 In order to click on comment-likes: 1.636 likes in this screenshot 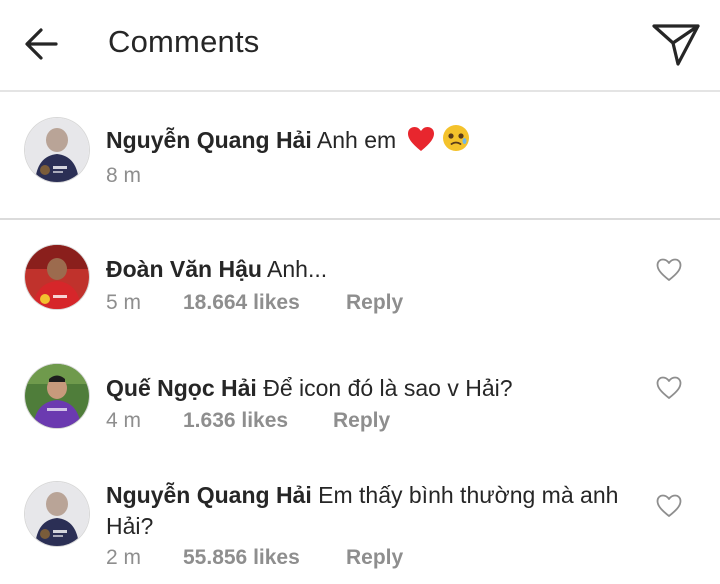, I will do `click(235, 421)`.